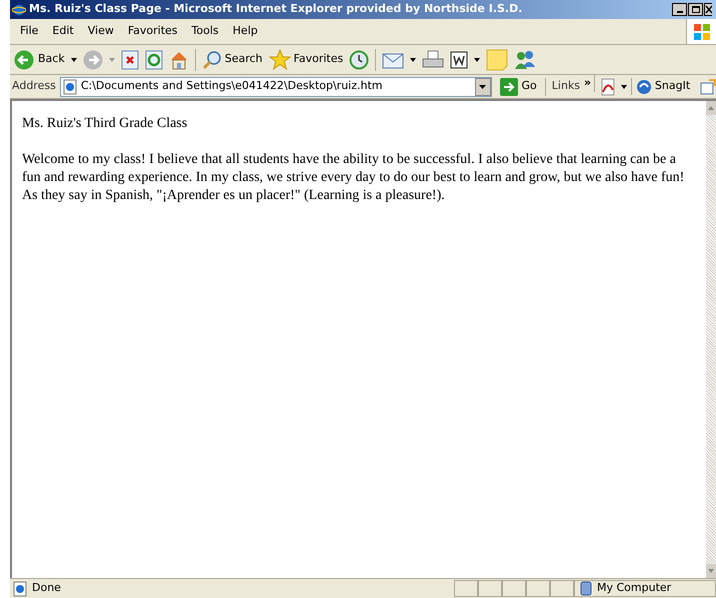 The width and height of the screenshot is (716, 598). I want to click on menu-item: Favorites, so click(152, 31).